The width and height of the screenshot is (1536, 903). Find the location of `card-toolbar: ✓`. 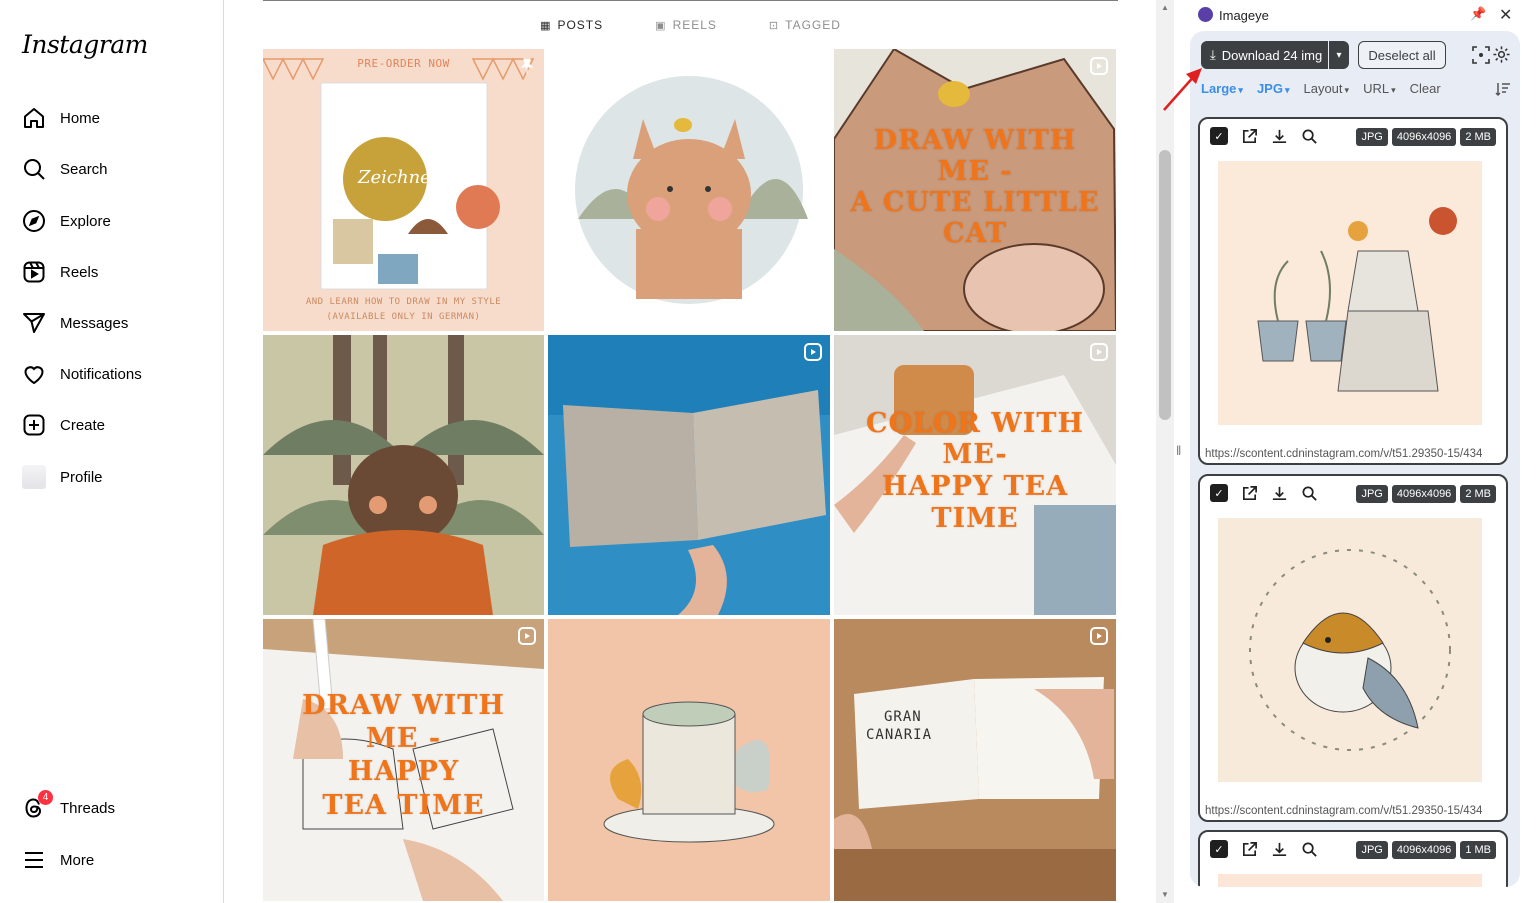

card-toolbar: ✓ is located at coordinates (1264, 136).